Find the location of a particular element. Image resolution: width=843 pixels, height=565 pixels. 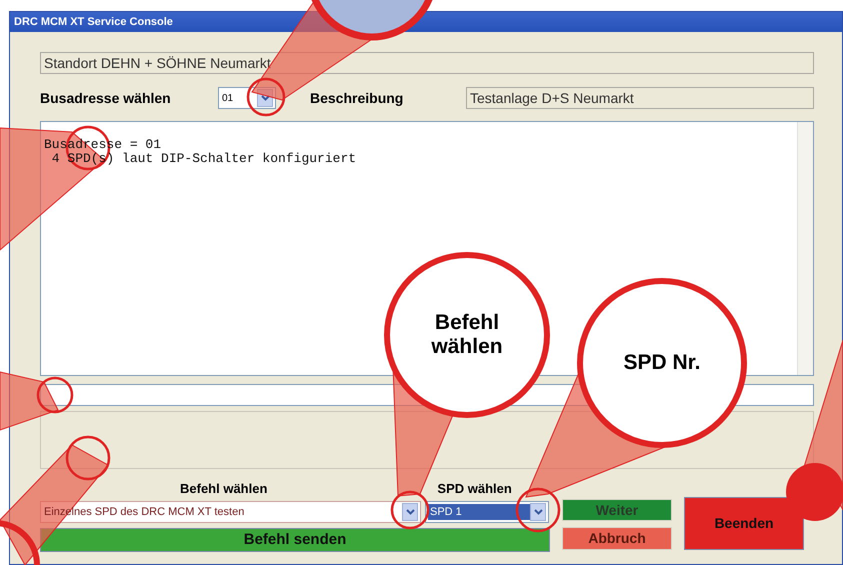

exit-button: Beenden is located at coordinates (744, 523).